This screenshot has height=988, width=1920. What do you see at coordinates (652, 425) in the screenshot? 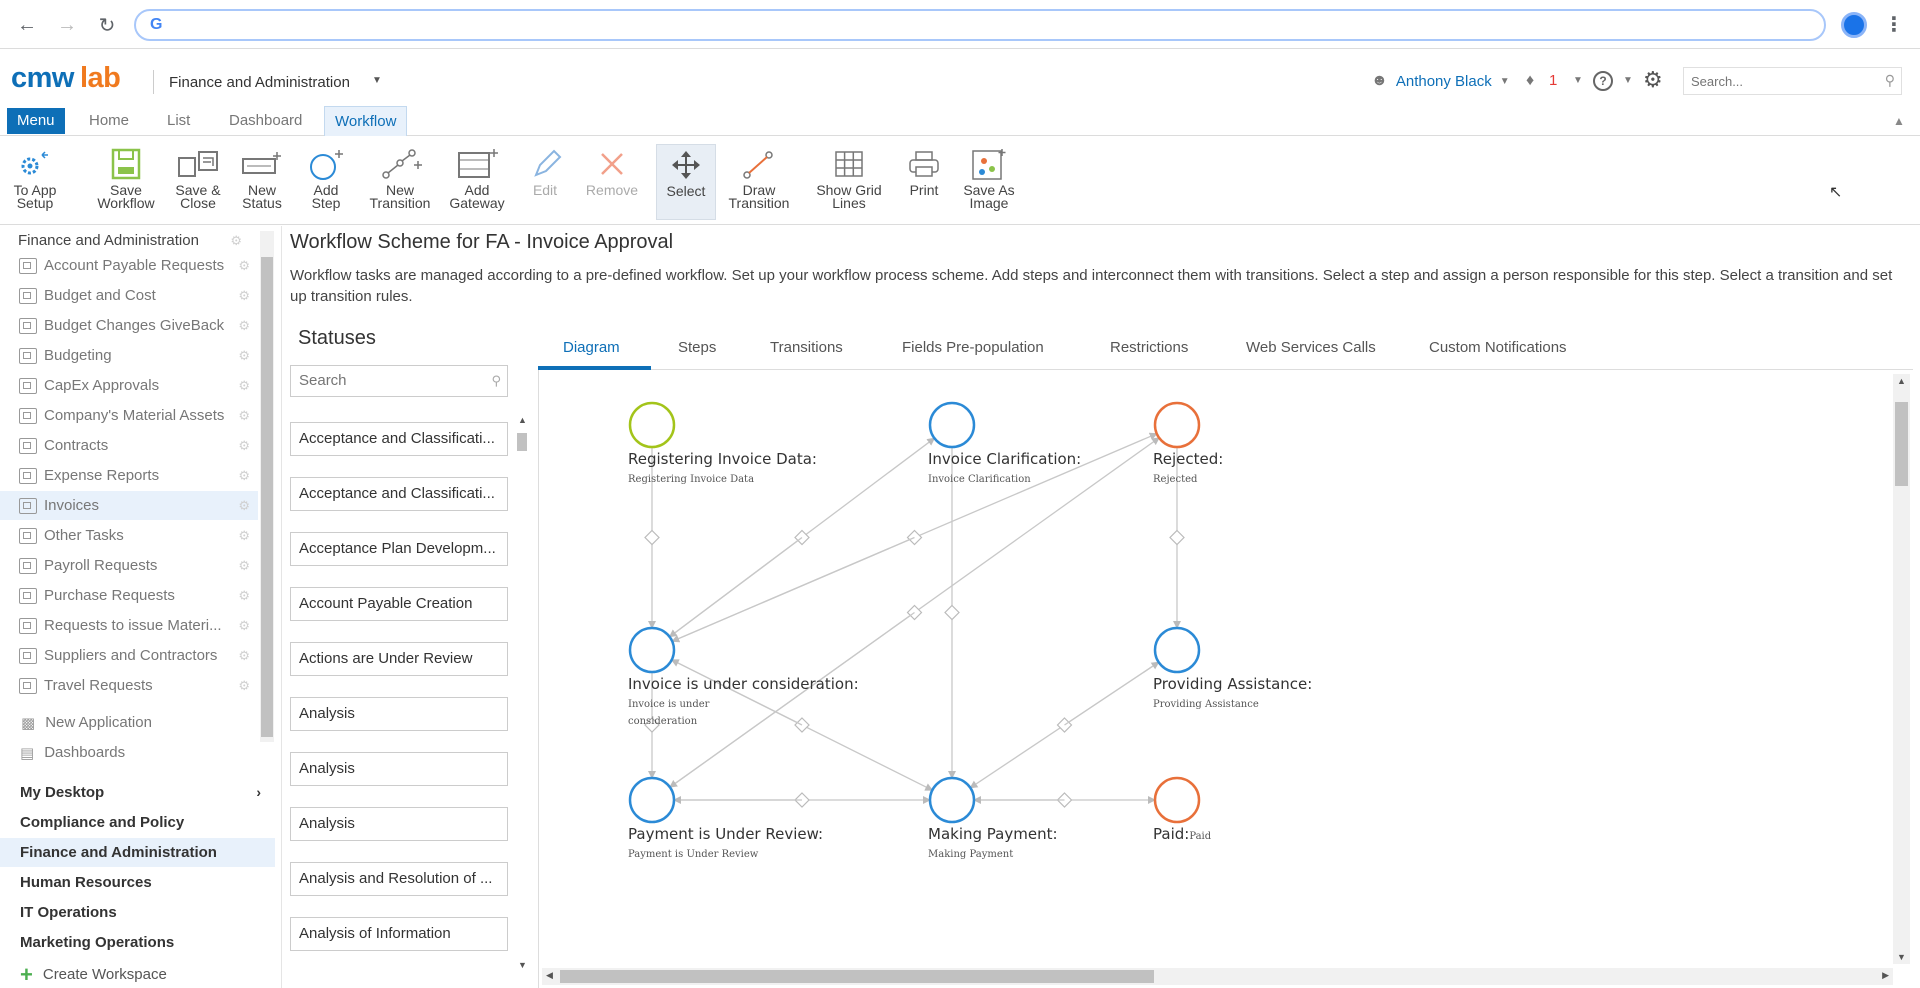
I see `workflow-step-reg` at bounding box center [652, 425].